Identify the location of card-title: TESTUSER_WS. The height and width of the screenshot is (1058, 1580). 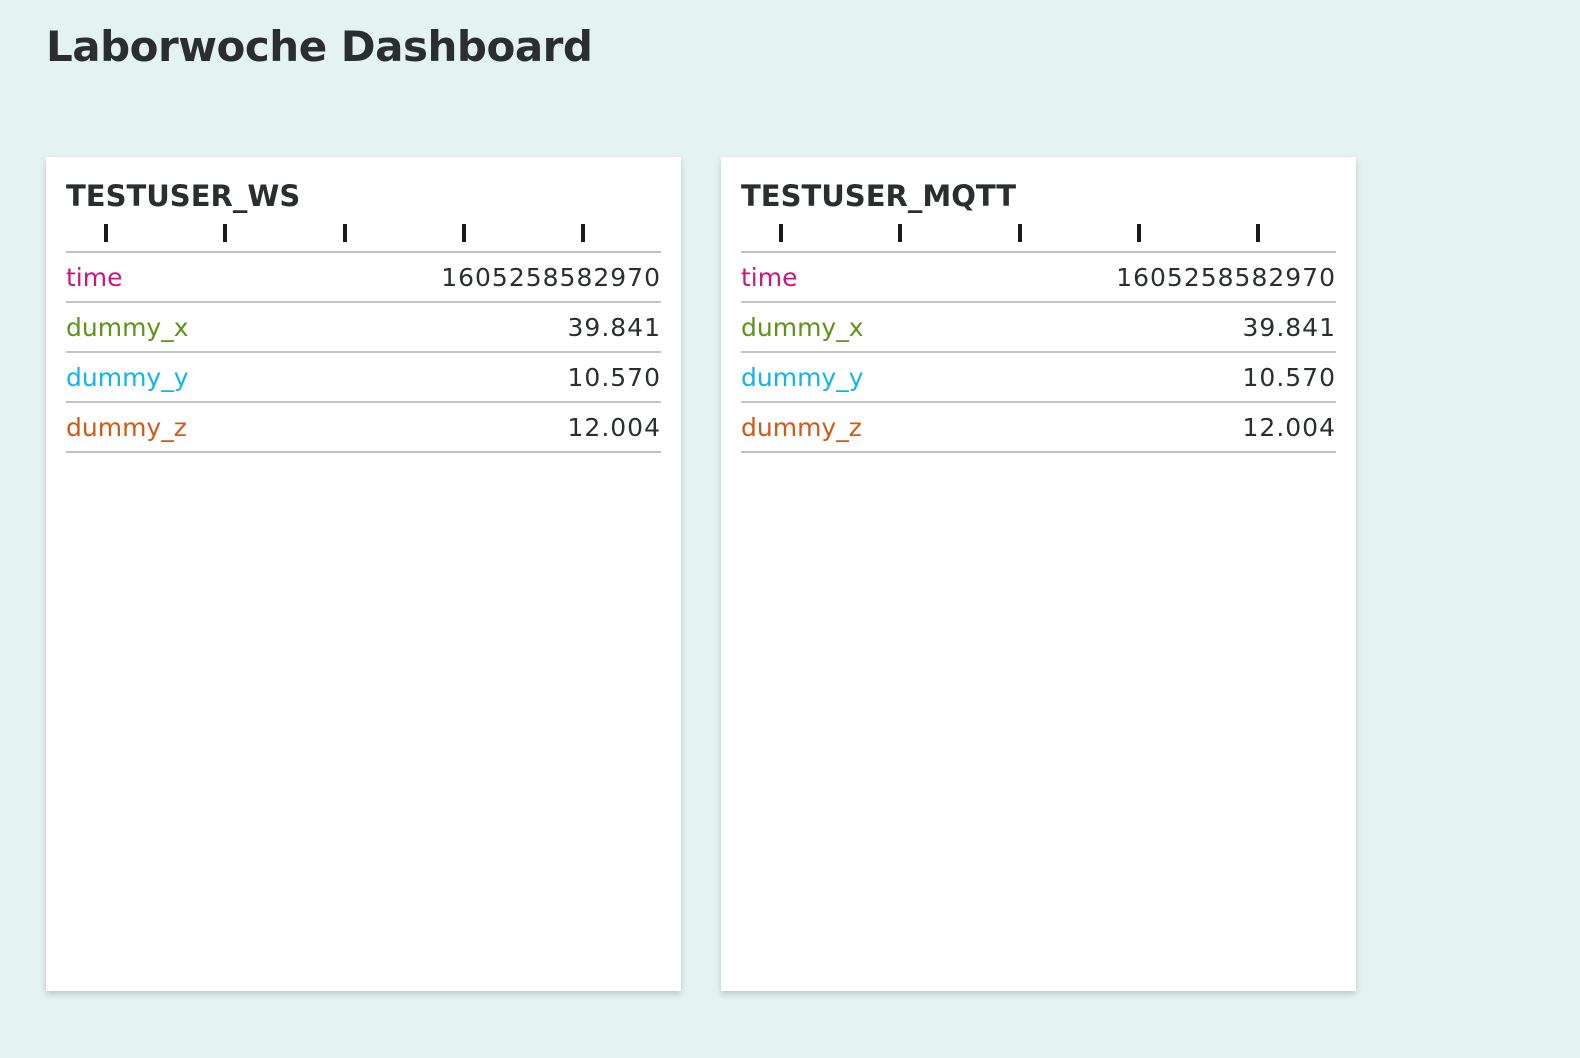
(183, 196).